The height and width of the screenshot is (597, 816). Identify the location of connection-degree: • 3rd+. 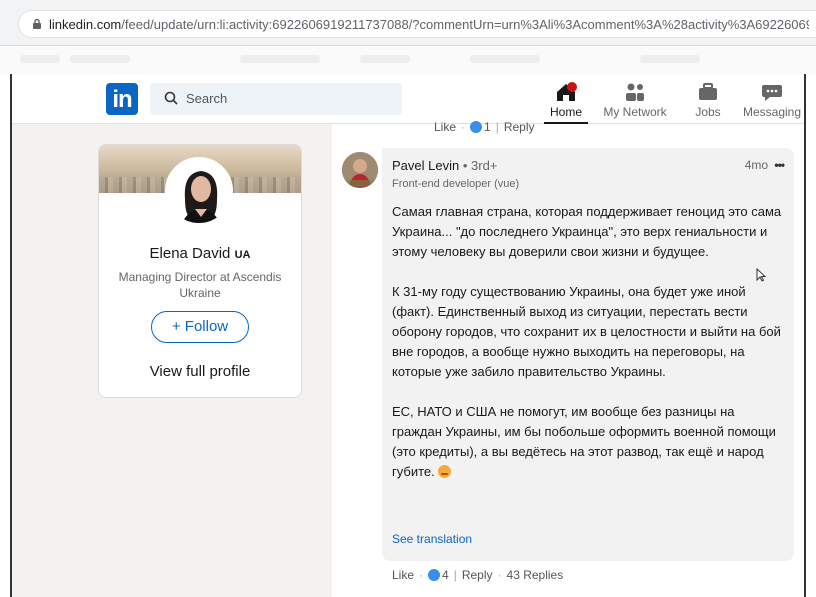
(480, 165).